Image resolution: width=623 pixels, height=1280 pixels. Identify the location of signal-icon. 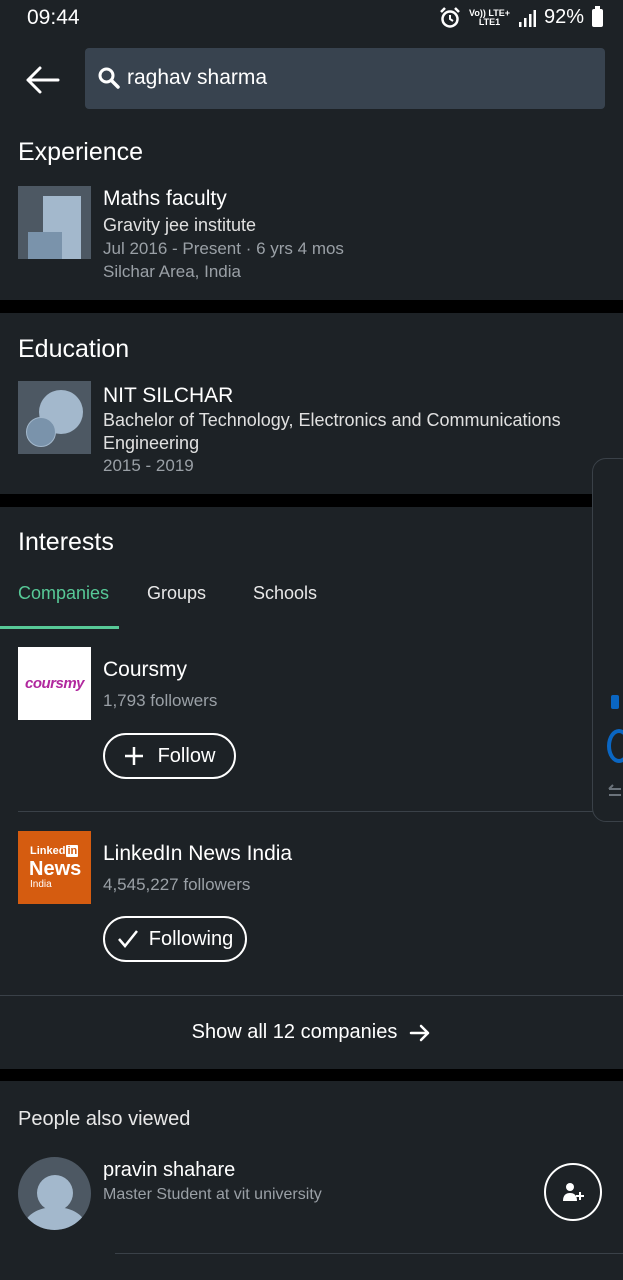
(527, 18).